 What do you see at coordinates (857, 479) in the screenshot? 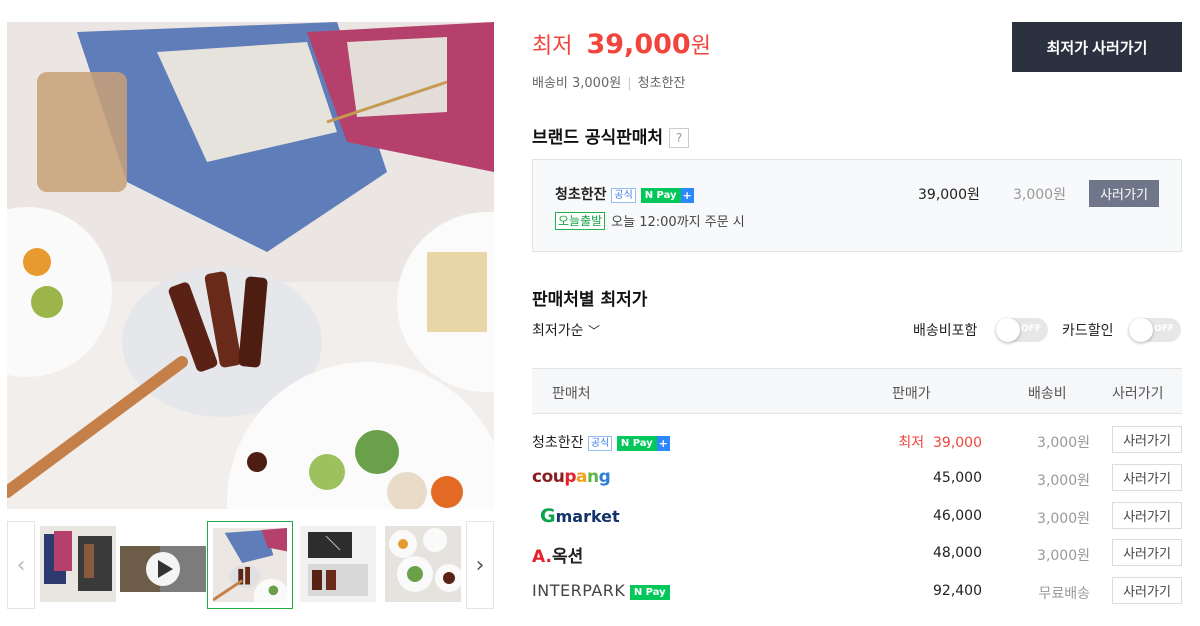
I see `table-row: coupang 45,000 3,000원 사러가기` at bounding box center [857, 479].